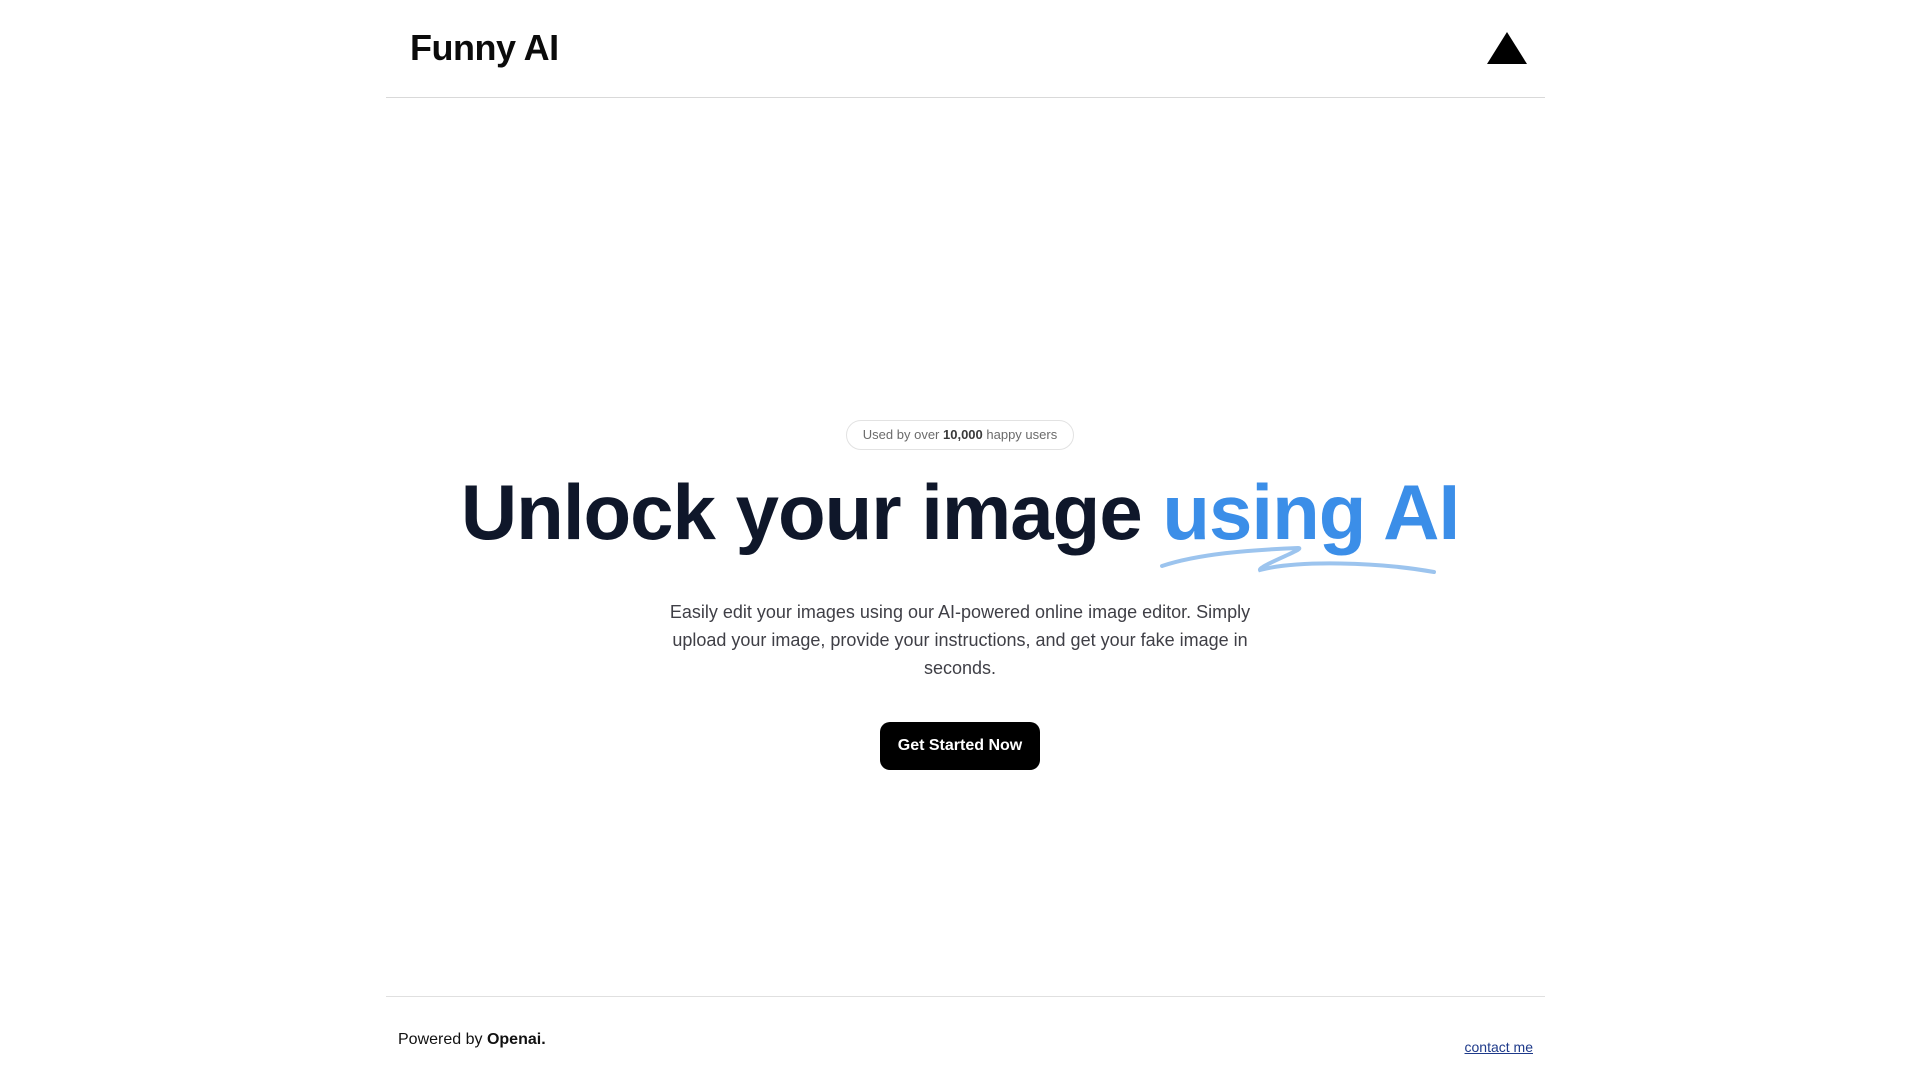  I want to click on powered-by-brand: Openai., so click(516, 1039).